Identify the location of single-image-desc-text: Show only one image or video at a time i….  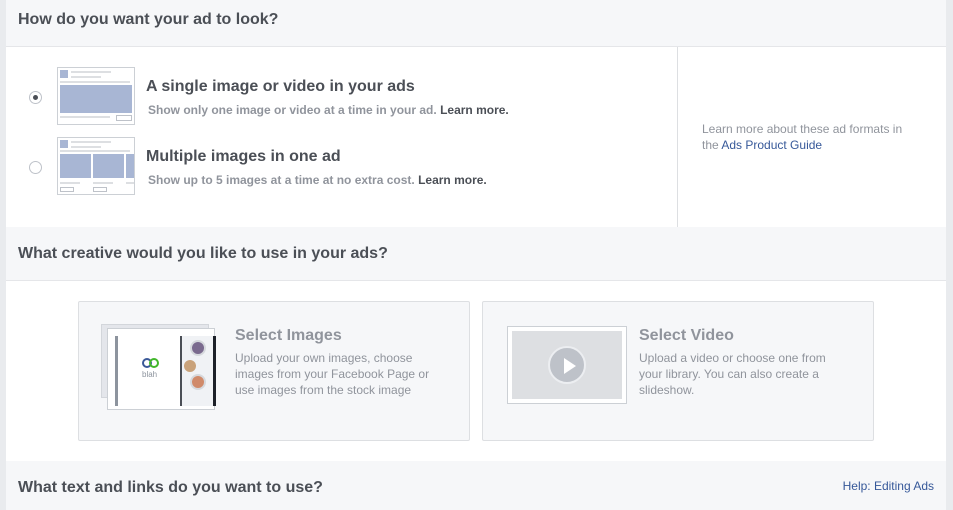
(292, 110).